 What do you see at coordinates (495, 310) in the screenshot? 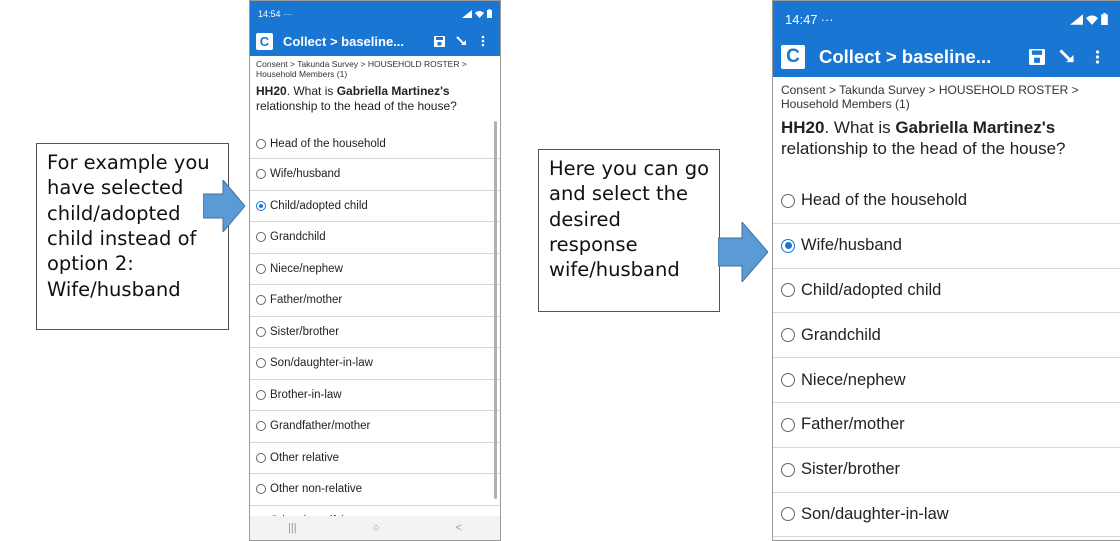
I see `scrollbar` at bounding box center [495, 310].